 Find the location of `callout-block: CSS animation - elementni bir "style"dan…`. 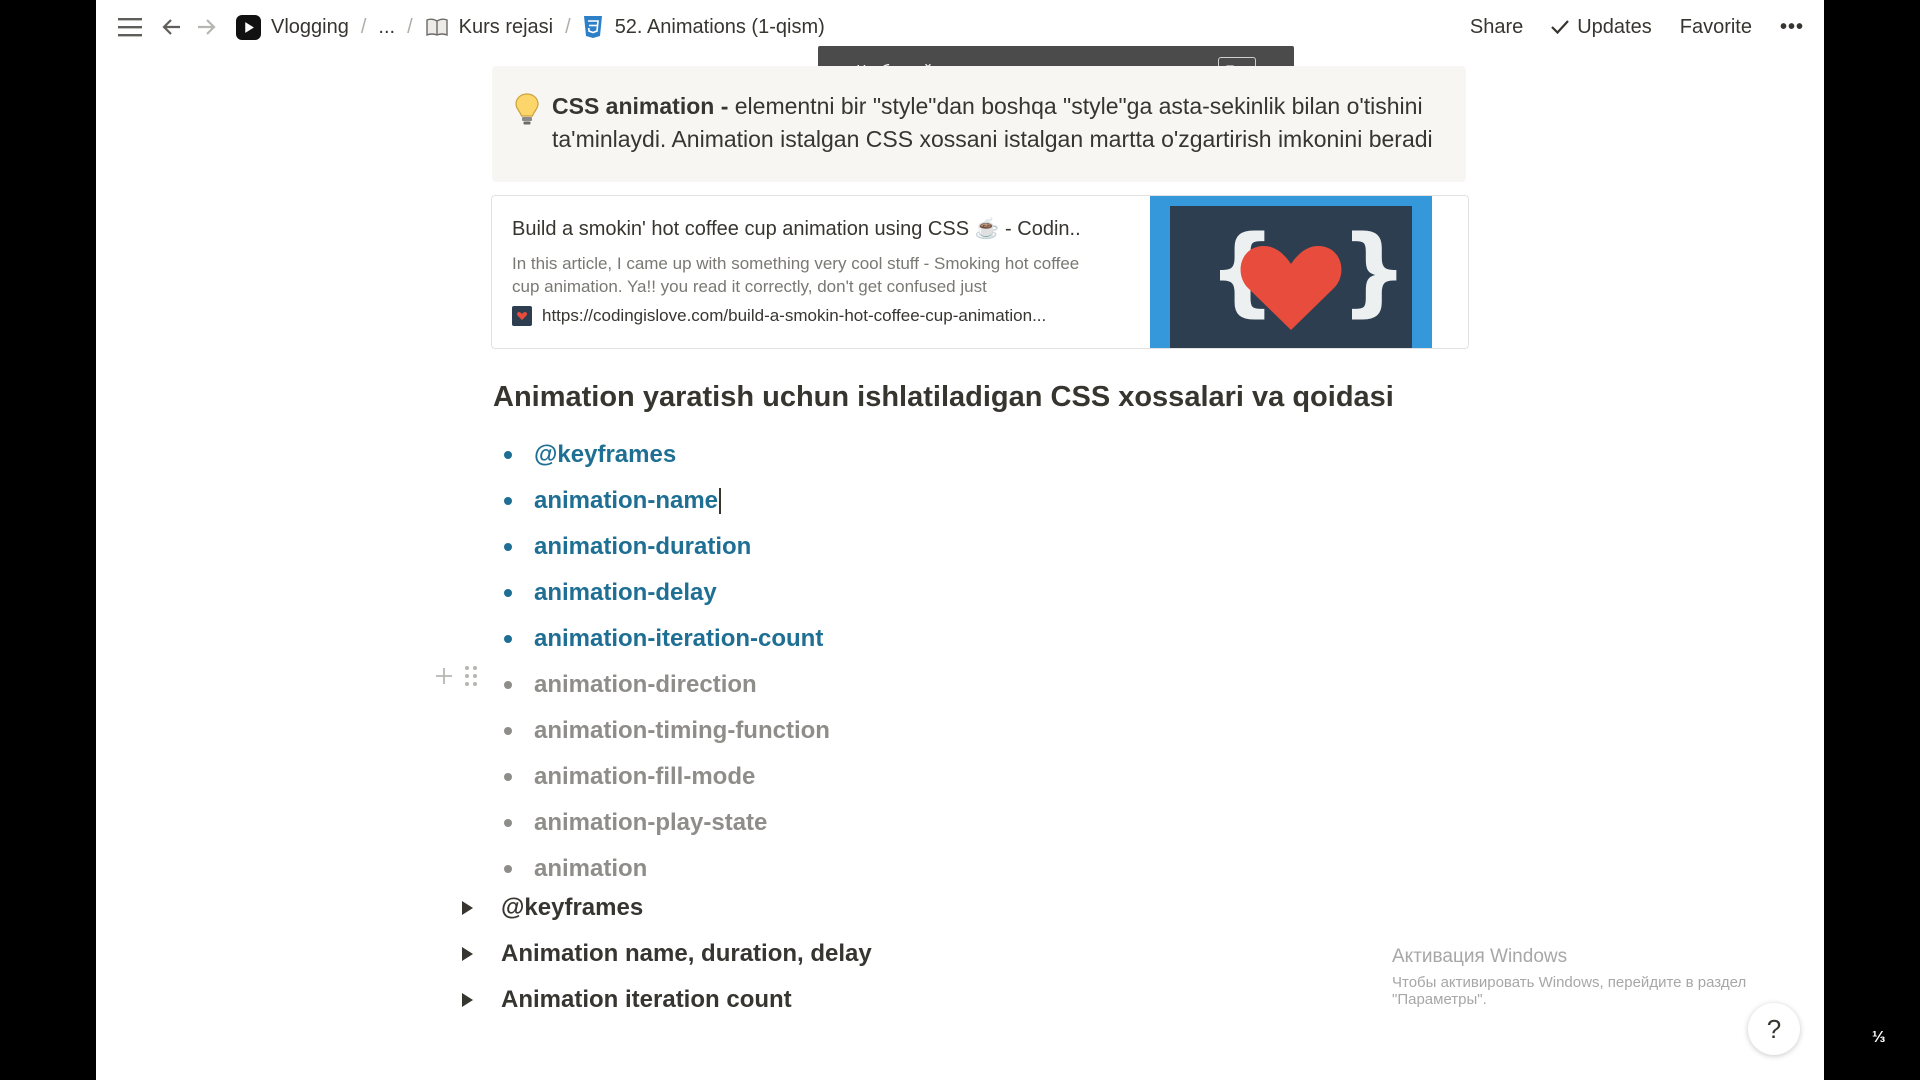

callout-block: CSS animation - elementni bir "style"dan… is located at coordinates (979, 124).